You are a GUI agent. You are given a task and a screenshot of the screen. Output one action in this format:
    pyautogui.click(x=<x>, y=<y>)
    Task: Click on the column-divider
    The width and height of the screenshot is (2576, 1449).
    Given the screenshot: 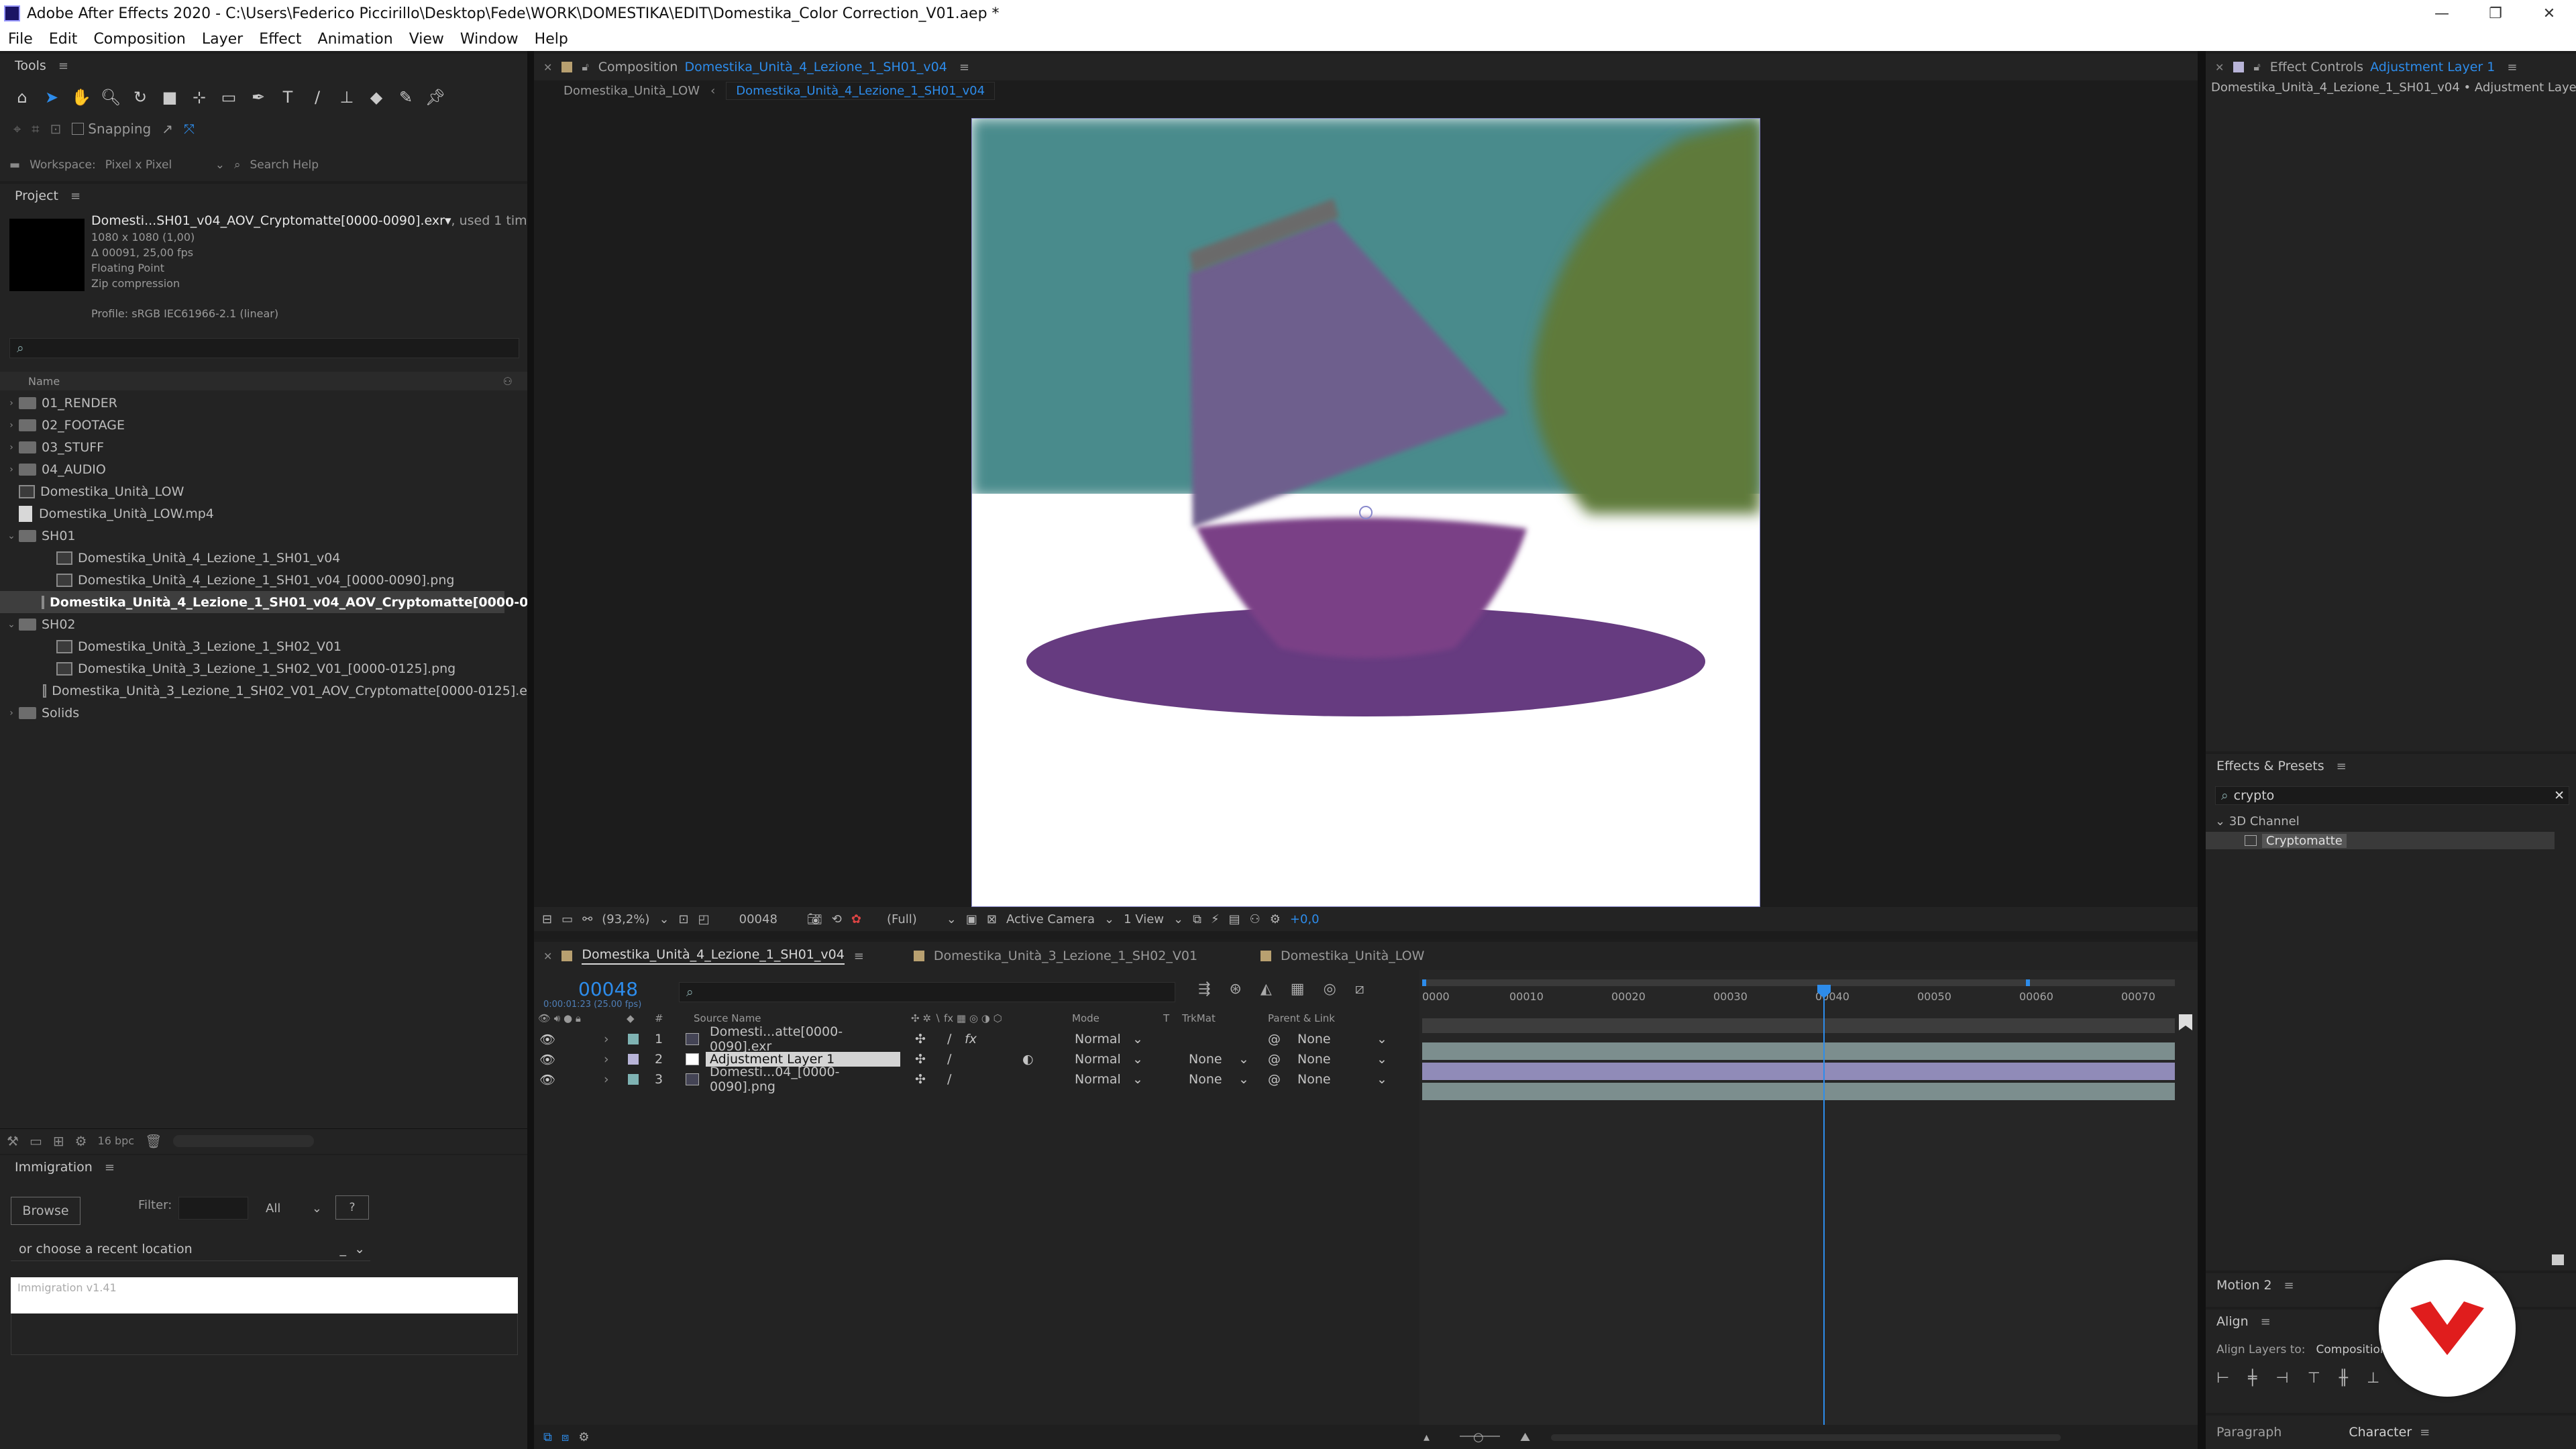 What is the action you would take?
    pyautogui.click(x=530, y=750)
    